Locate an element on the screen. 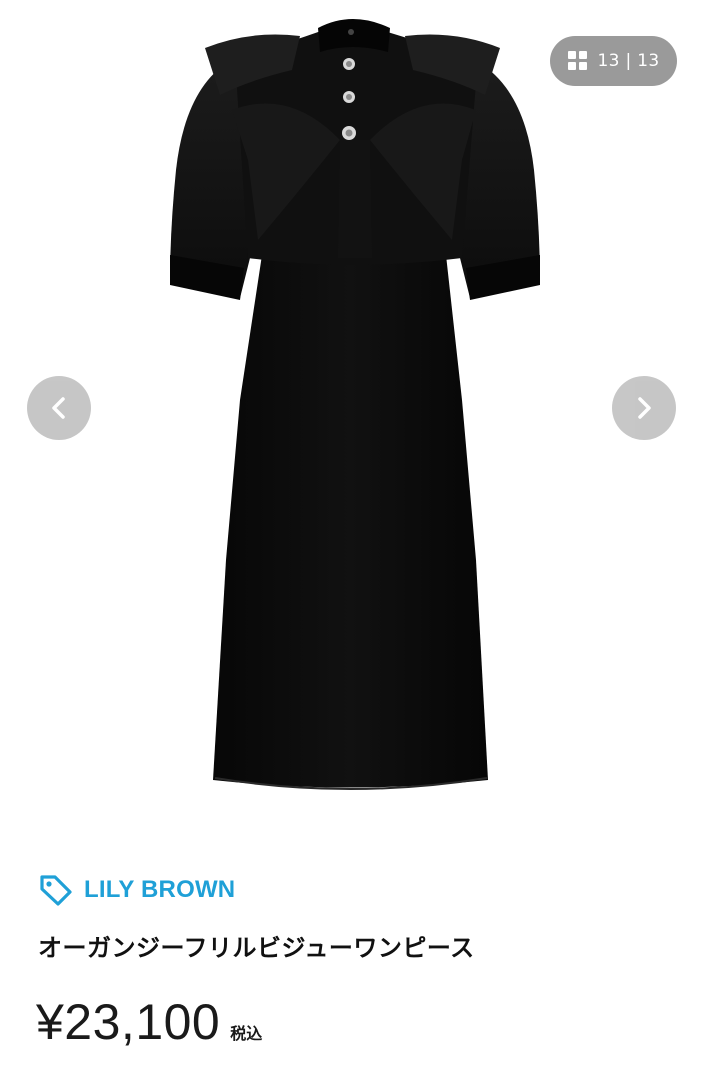 This screenshot has height=1080, width=705. price-row: ¥23,100 税込 is located at coordinates (149, 1022).